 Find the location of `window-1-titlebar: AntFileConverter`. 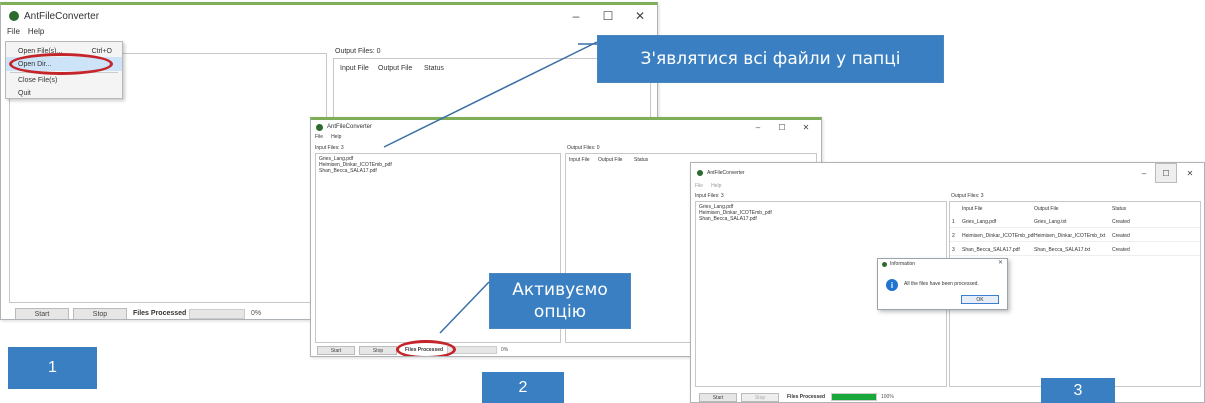

window-1-titlebar: AntFileConverter is located at coordinates (329, 16).